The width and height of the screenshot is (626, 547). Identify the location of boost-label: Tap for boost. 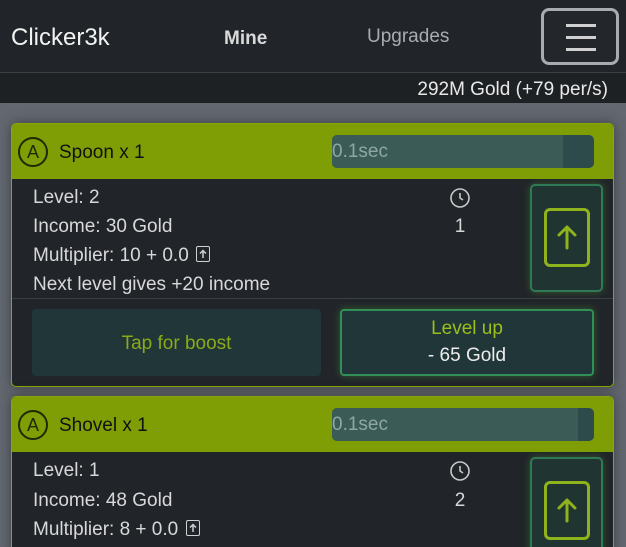
(176, 343).